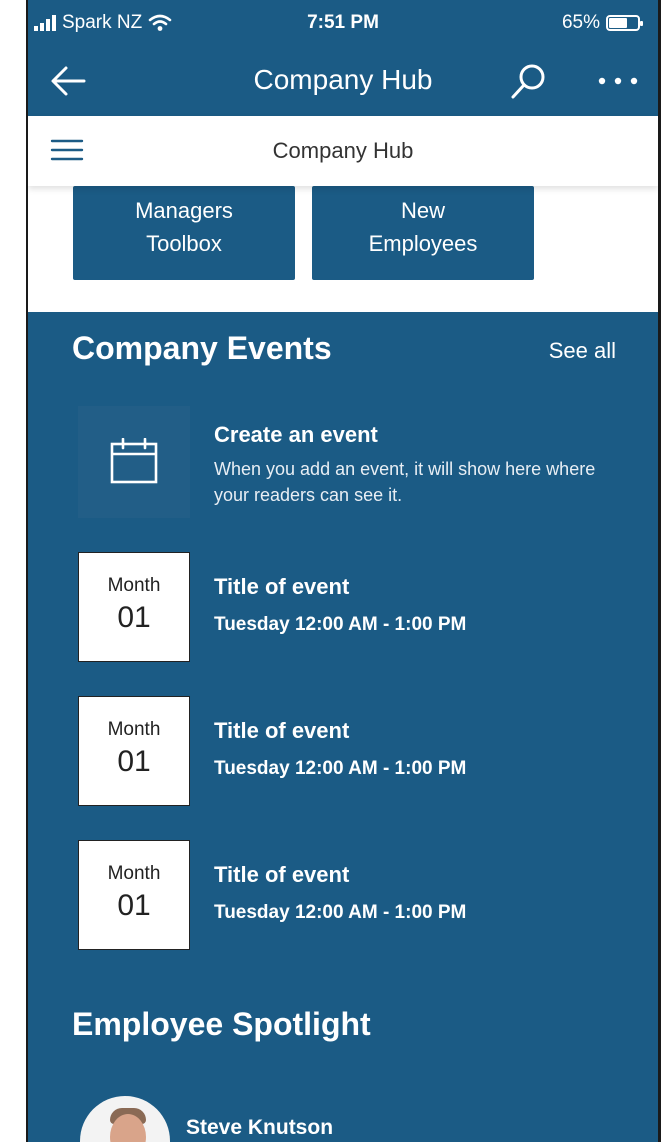  What do you see at coordinates (618, 23) in the screenshot?
I see `battery-fill` at bounding box center [618, 23].